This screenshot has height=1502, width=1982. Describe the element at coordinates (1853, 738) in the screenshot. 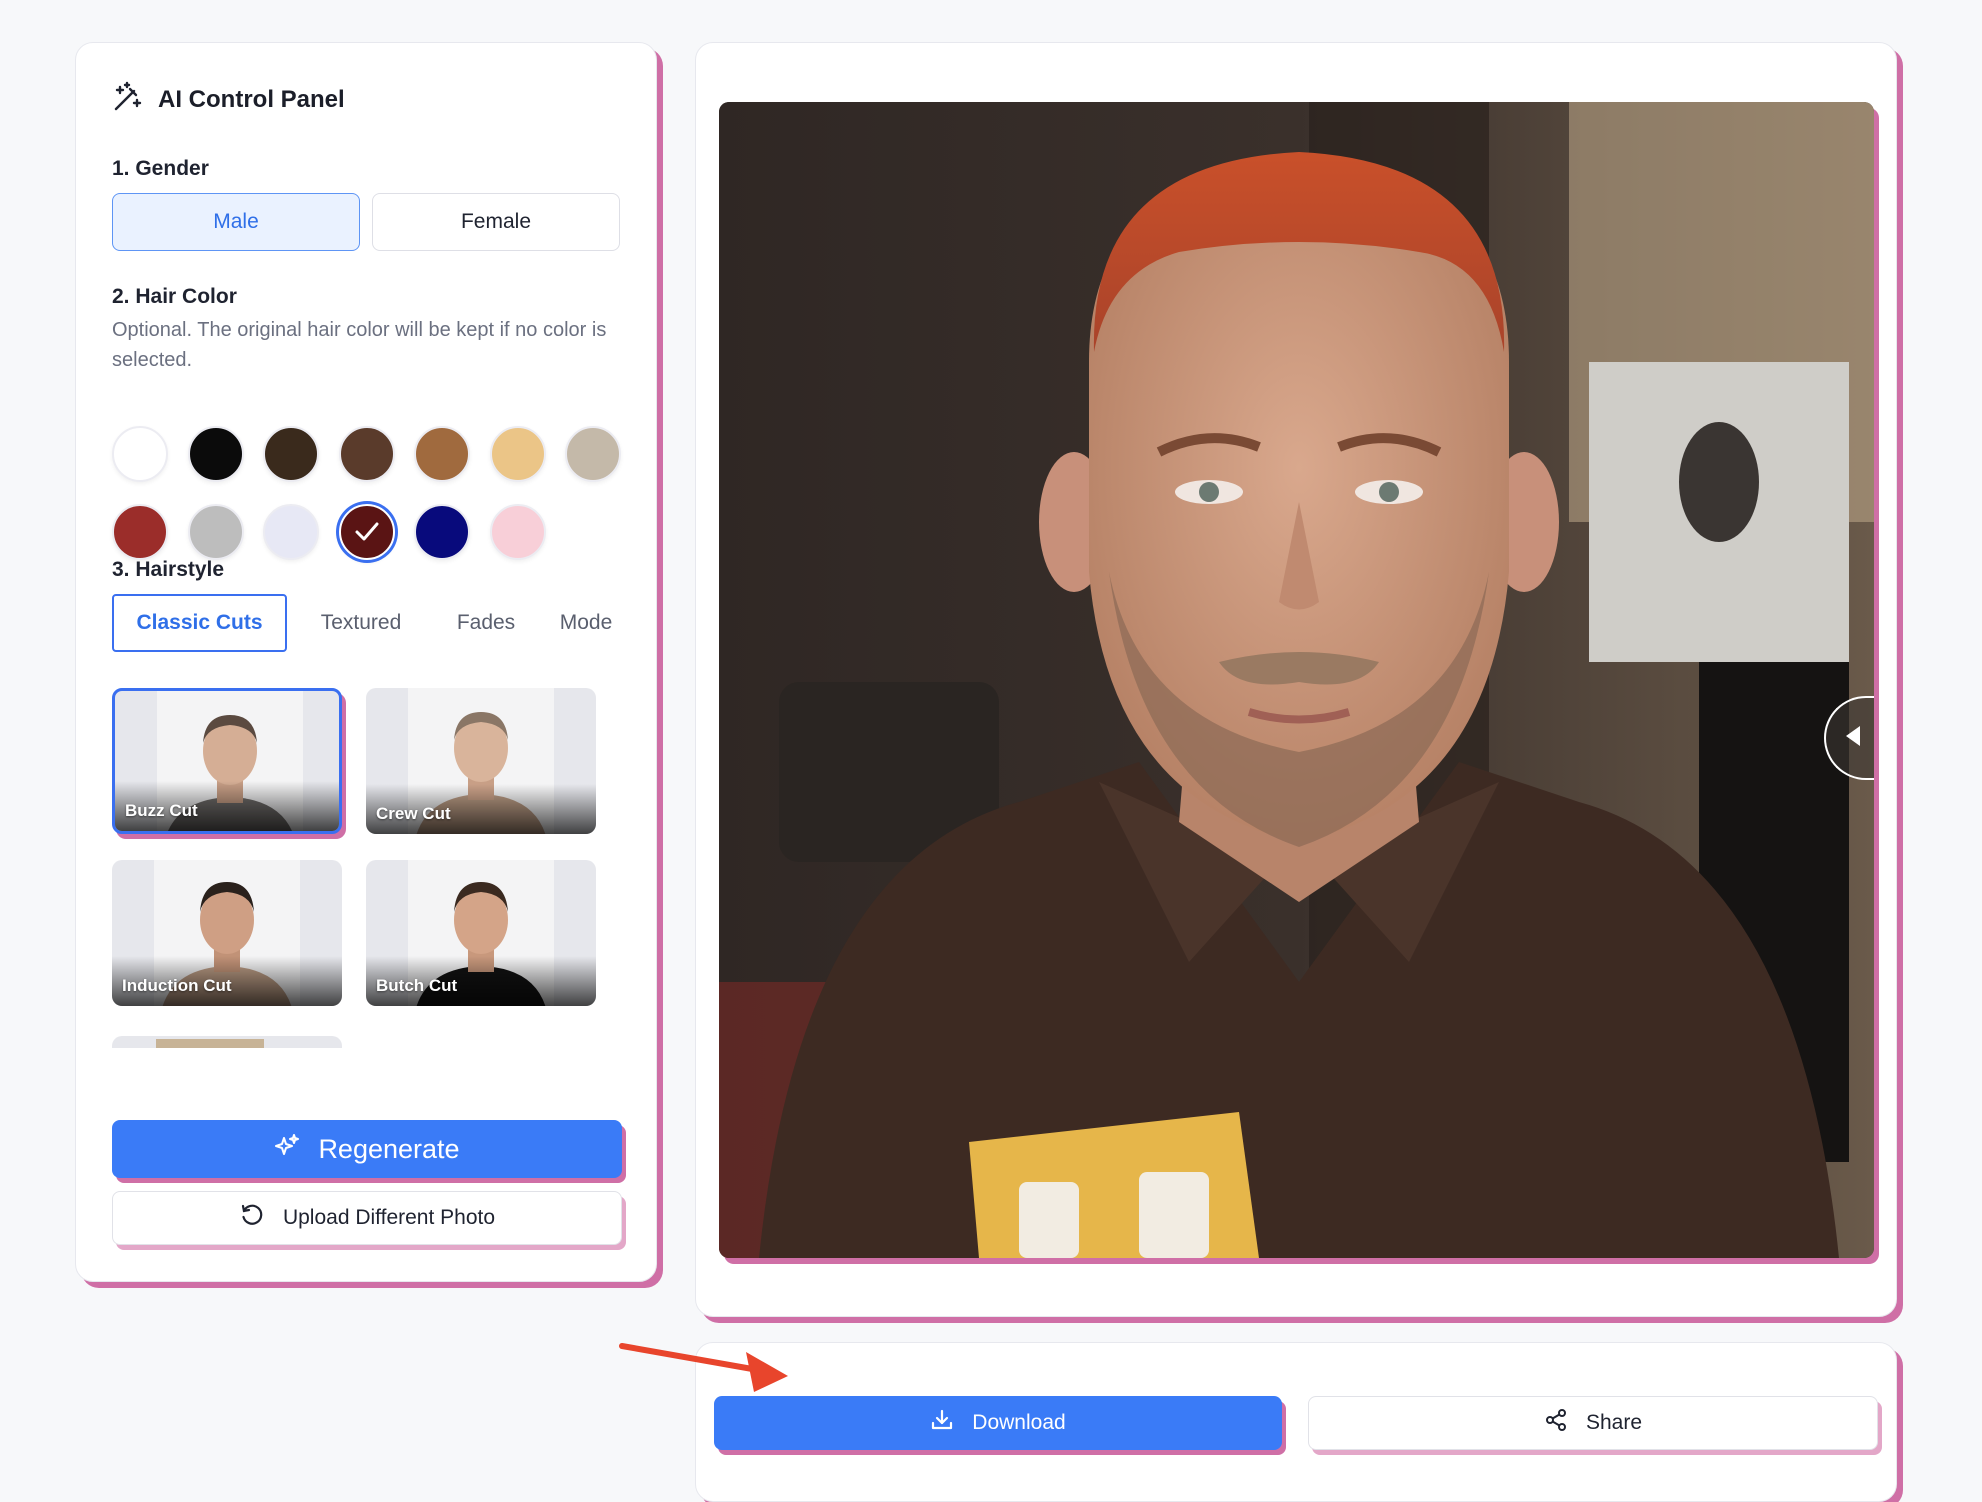

I see `chevron-left-icon` at that location.